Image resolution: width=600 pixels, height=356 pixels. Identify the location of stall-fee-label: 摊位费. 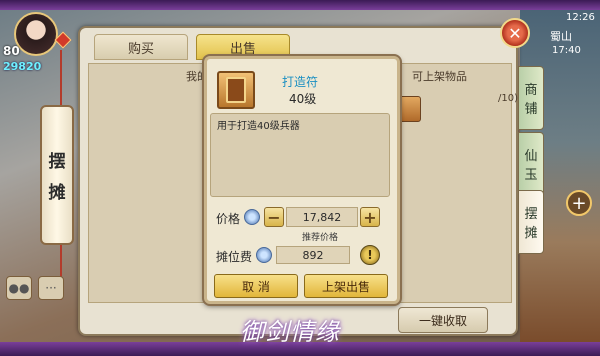
(234, 257).